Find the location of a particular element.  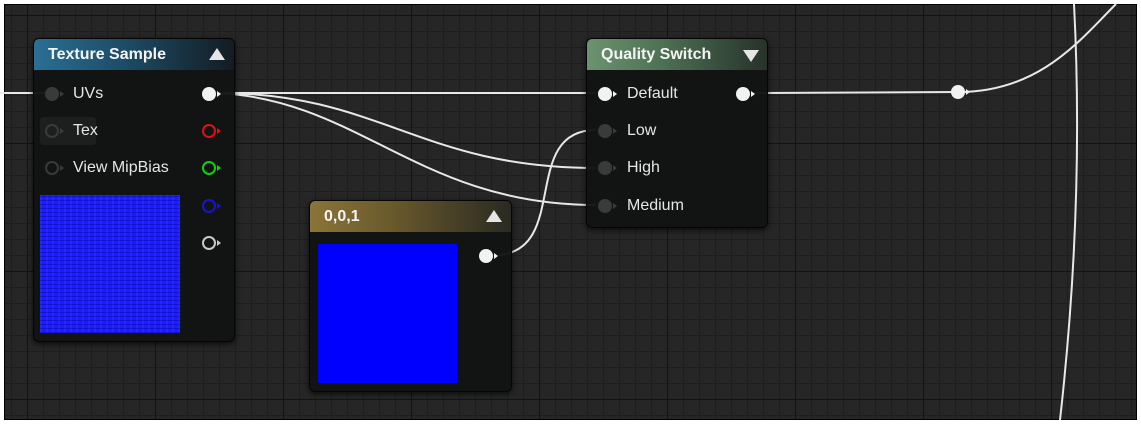

input-pin-row-low: Low is located at coordinates (677, 131).